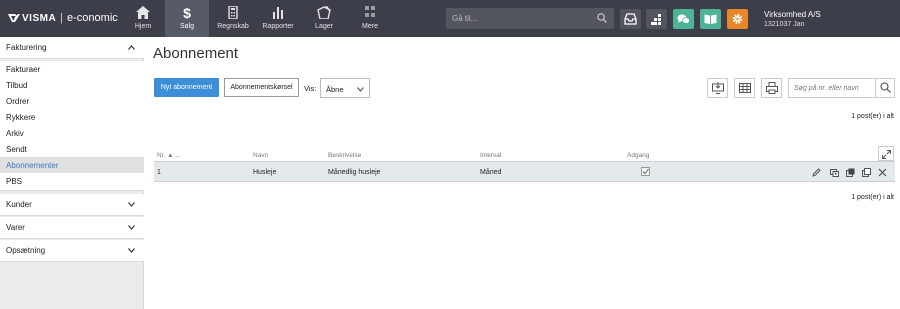  I want to click on calculator-icon, so click(233, 12).